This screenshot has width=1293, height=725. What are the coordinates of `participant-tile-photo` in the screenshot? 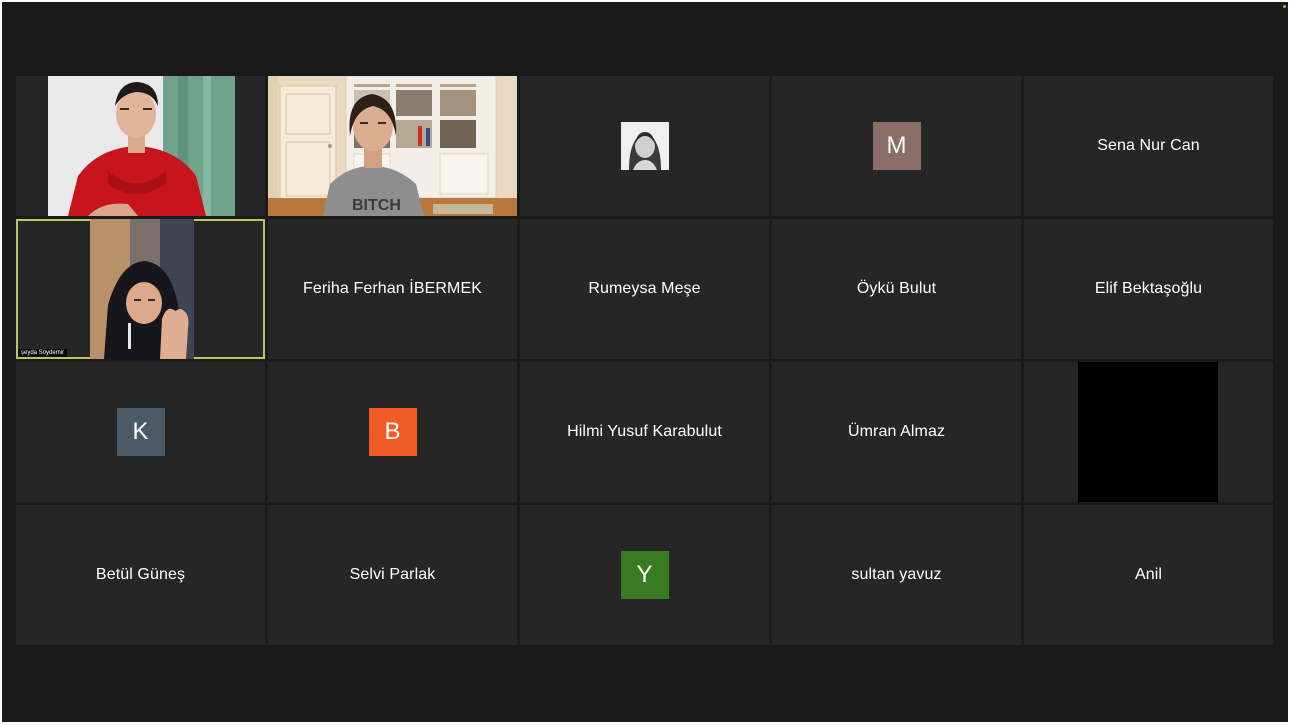 It's located at (644, 146).